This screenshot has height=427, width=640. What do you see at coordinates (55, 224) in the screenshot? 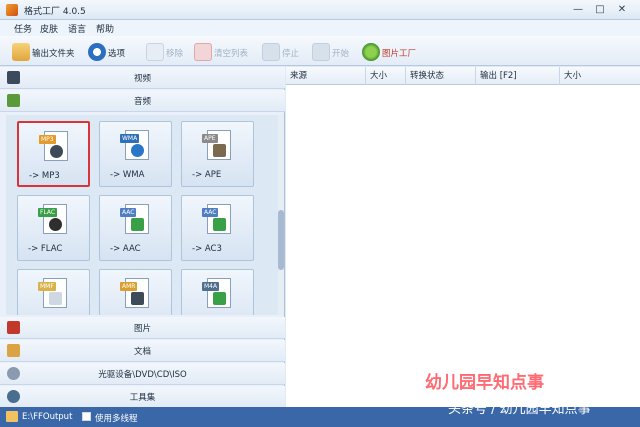
I see `headphones-icon` at bounding box center [55, 224].